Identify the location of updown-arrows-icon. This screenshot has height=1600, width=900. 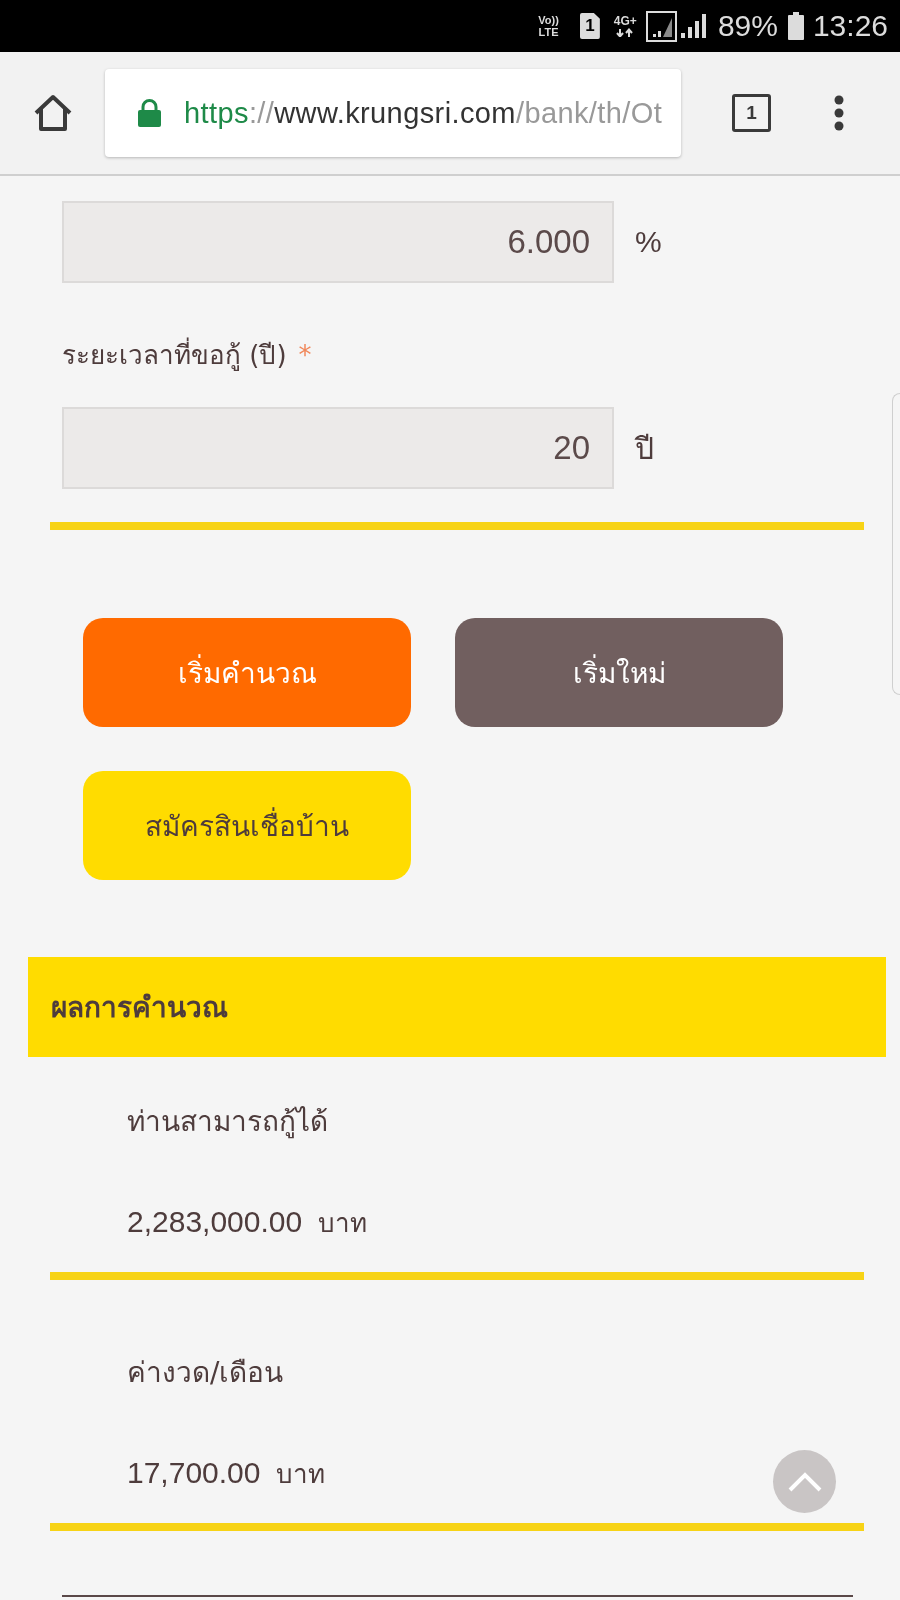
(625, 32).